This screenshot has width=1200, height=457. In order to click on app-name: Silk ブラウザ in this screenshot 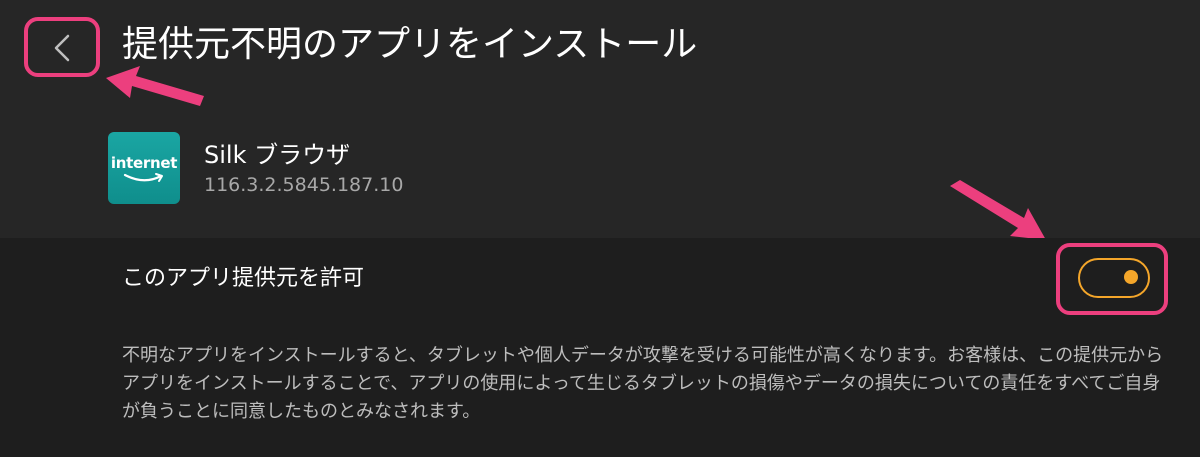, I will do `click(277, 155)`.